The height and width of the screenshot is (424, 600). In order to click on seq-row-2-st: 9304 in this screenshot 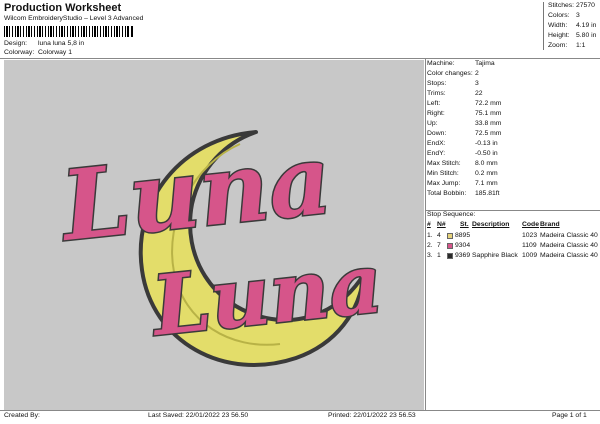, I will do `click(463, 245)`.